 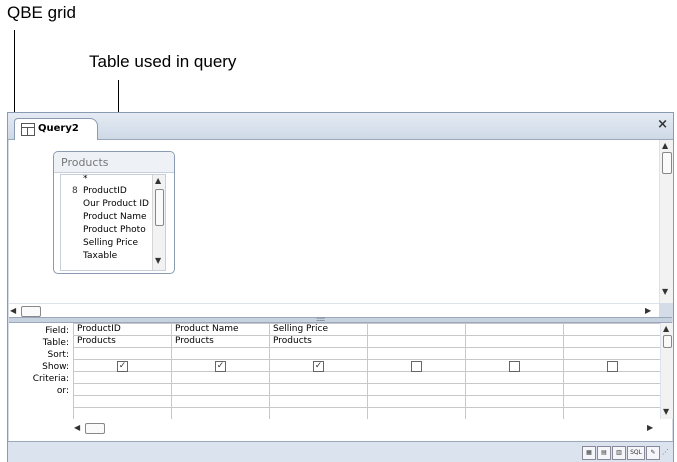 What do you see at coordinates (318, 329) in the screenshot?
I see `field-cell-3: Selling Price` at bounding box center [318, 329].